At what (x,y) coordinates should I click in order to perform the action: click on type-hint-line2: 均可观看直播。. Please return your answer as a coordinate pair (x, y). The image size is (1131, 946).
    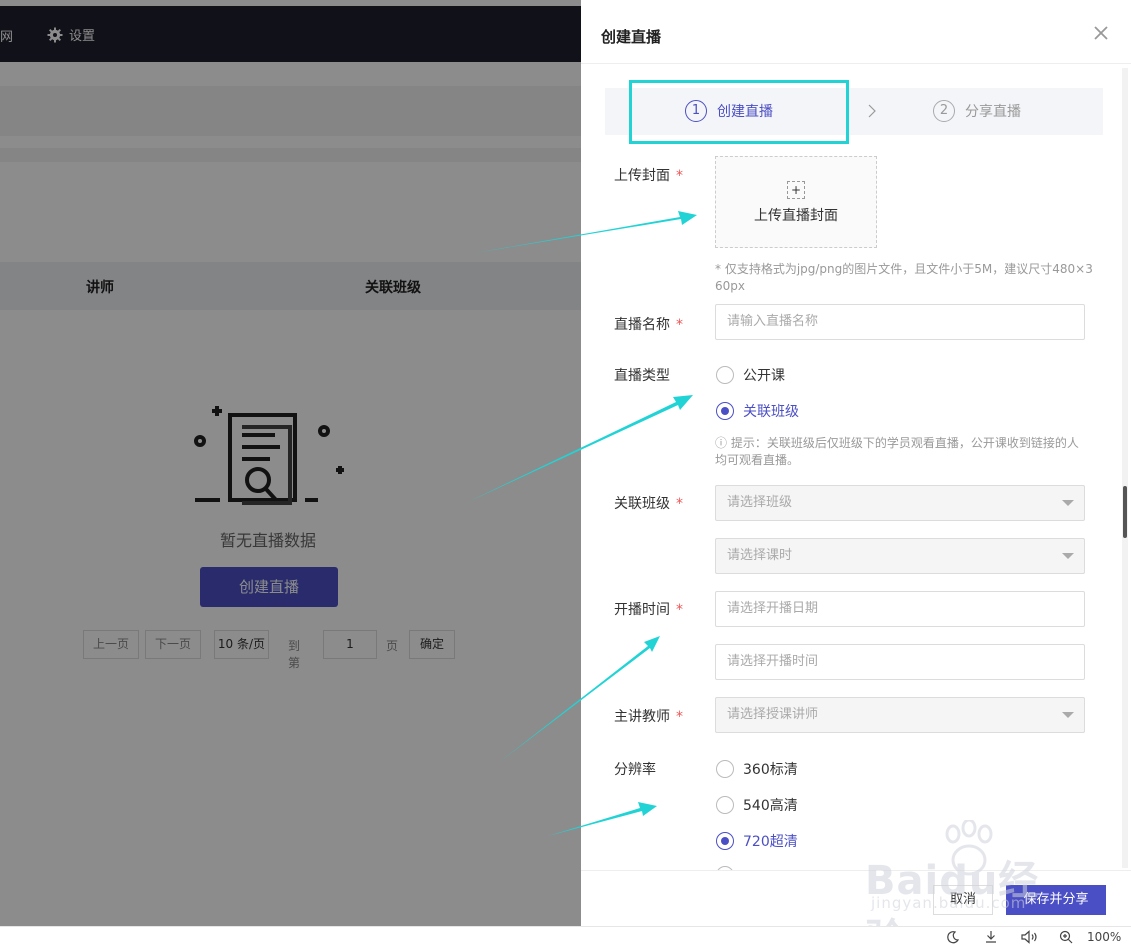
    Looking at the image, I should click on (757, 460).